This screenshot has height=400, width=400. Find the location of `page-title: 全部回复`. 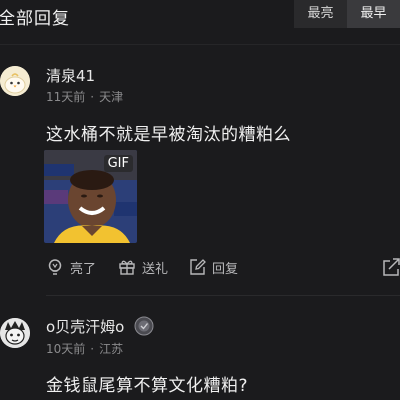

page-title: 全部回复 is located at coordinates (35, 19).